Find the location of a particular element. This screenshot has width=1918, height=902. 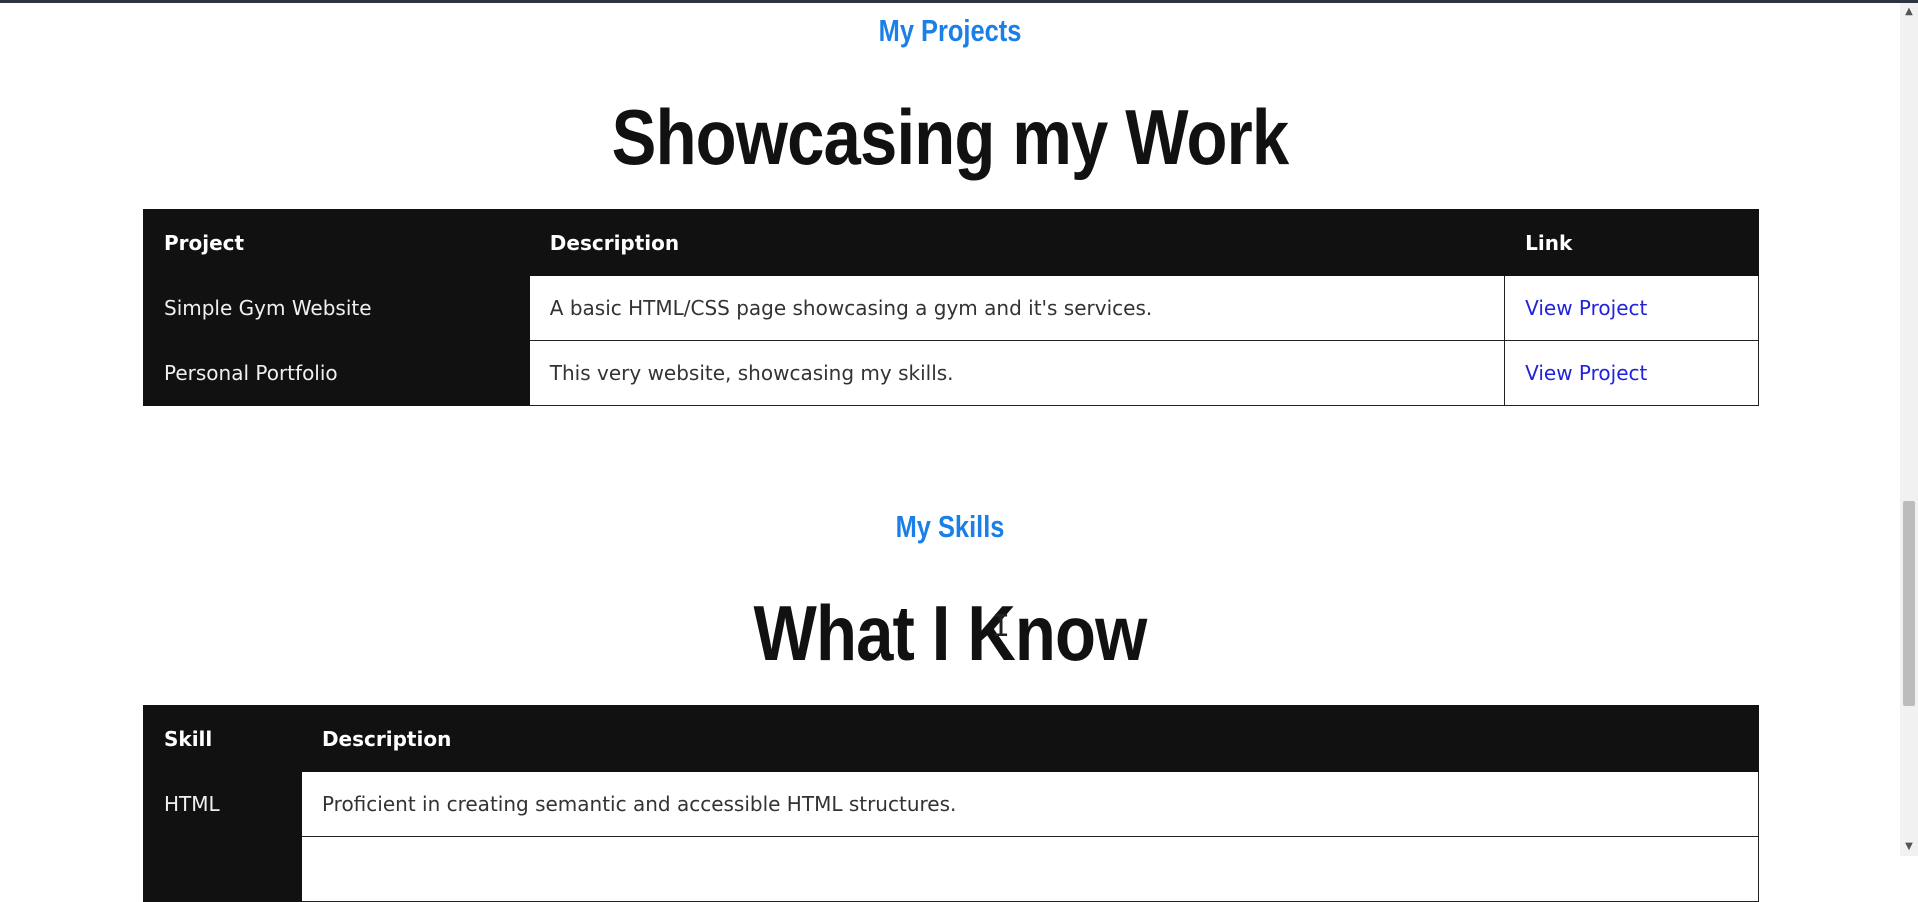

view-project-link-portfolio: View Project is located at coordinates (1586, 373).